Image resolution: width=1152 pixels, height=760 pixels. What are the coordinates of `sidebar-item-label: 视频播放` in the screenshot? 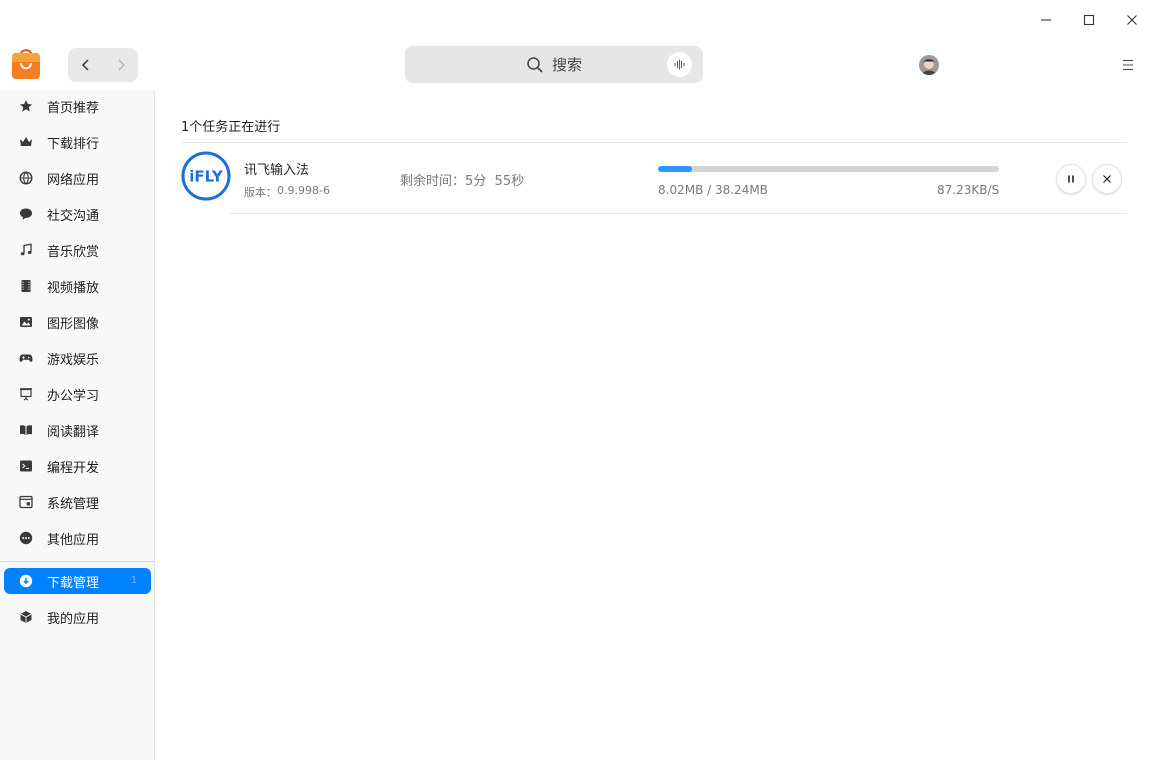 It's located at (73, 288).